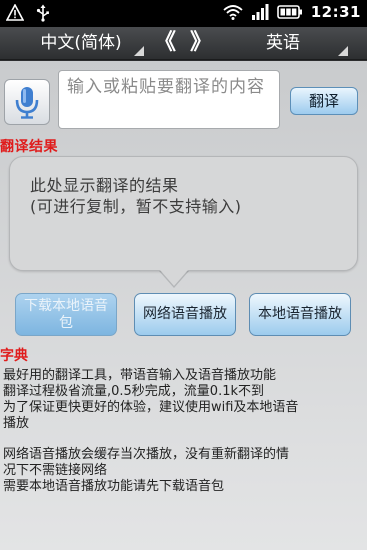 The height and width of the screenshot is (550, 367). What do you see at coordinates (169, 99) in the screenshot?
I see `translate-input-field: 输入或粘贴要翻译的内容` at bounding box center [169, 99].